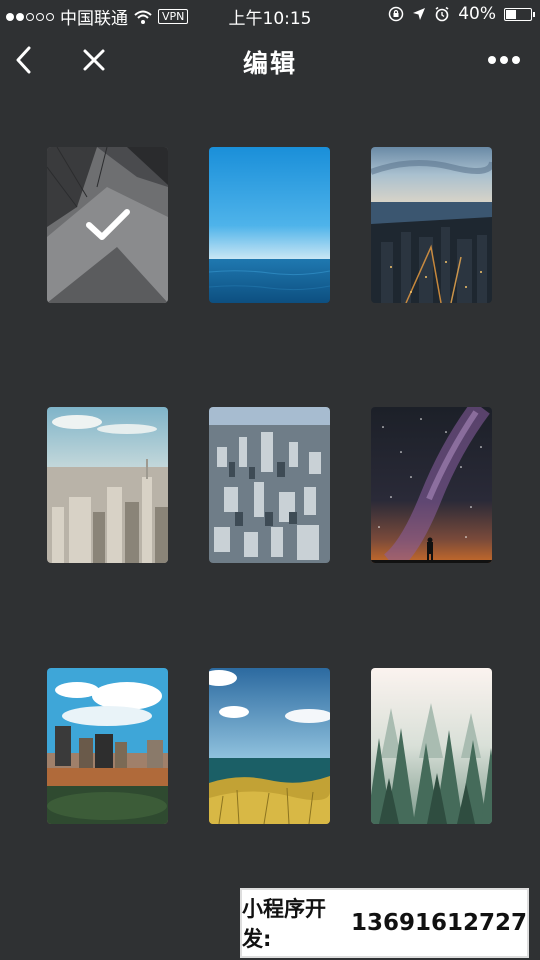 The image size is (540, 960). I want to click on photo-architecture, so click(107, 225).